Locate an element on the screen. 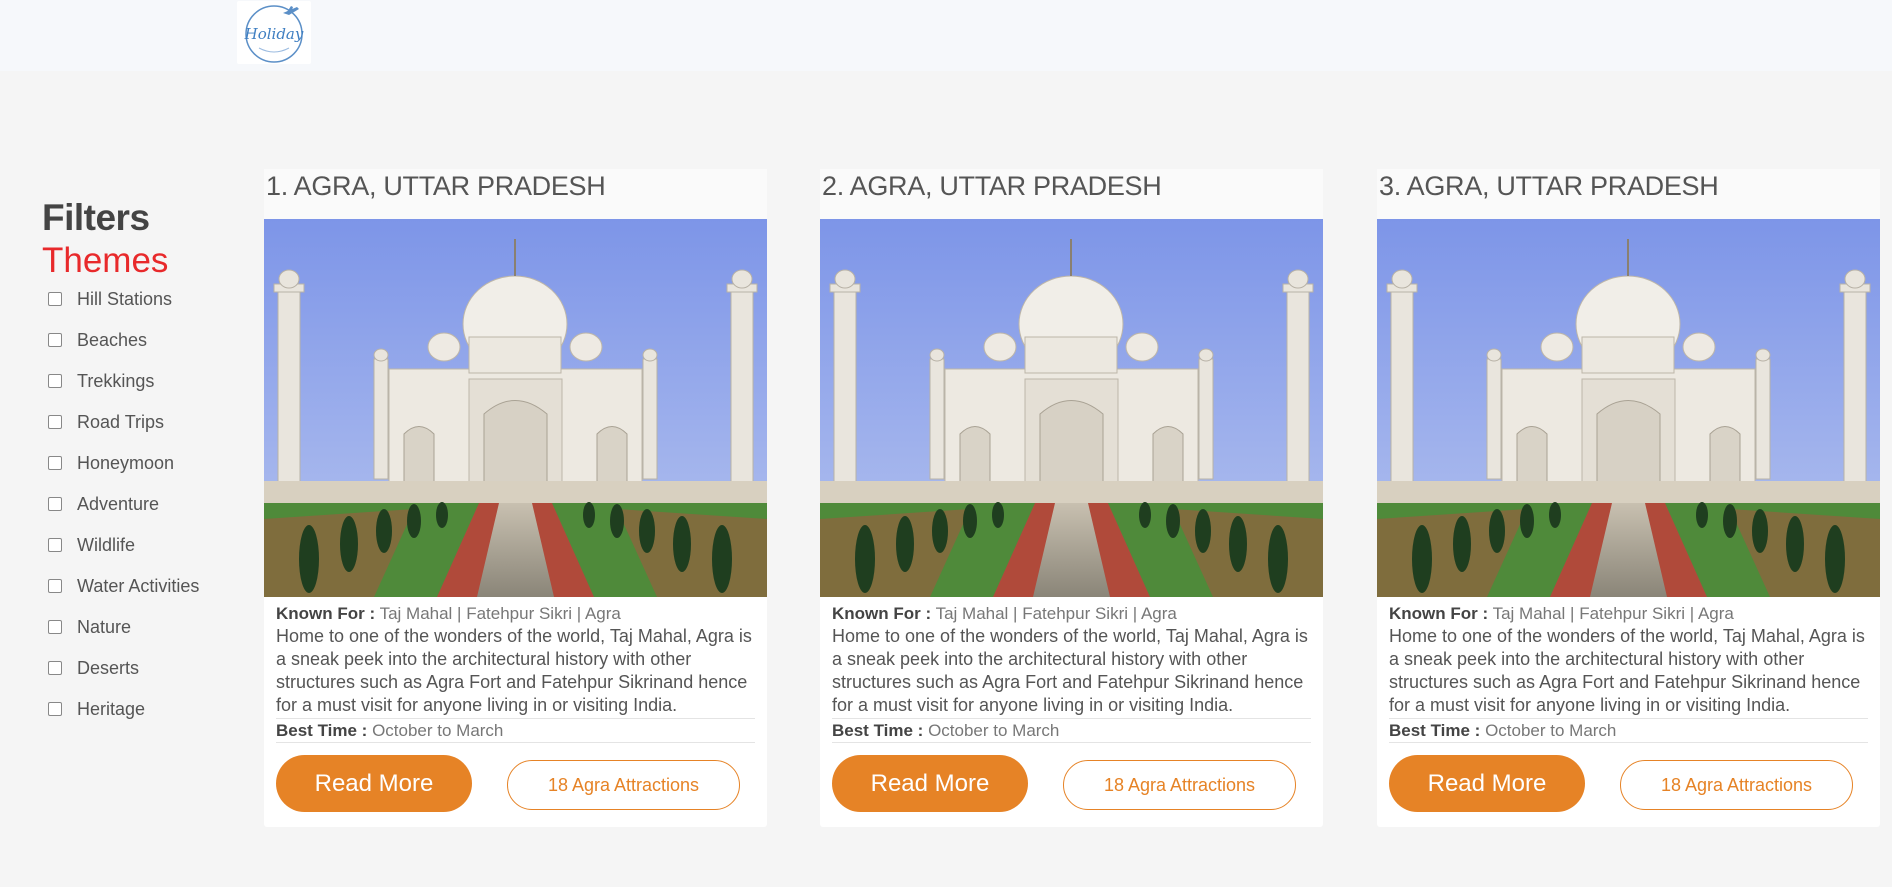 The height and width of the screenshot is (887, 1892). destination-title: 2. AGRA, UTTAR PRADESH is located at coordinates (1071, 194).